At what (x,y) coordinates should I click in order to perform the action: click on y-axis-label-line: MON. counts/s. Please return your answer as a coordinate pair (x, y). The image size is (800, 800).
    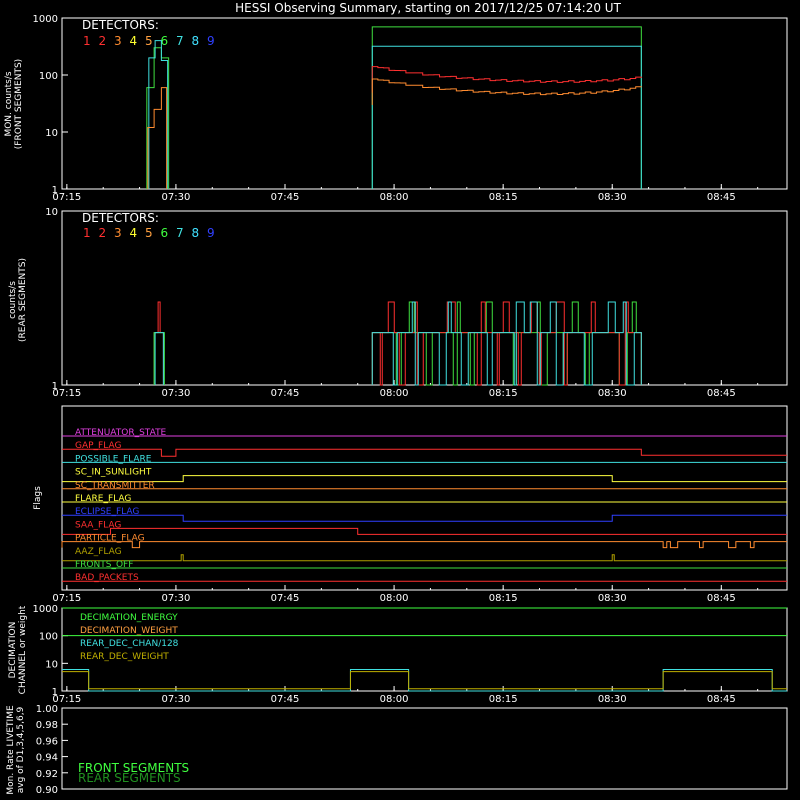
    Looking at the image, I should click on (9, 103).